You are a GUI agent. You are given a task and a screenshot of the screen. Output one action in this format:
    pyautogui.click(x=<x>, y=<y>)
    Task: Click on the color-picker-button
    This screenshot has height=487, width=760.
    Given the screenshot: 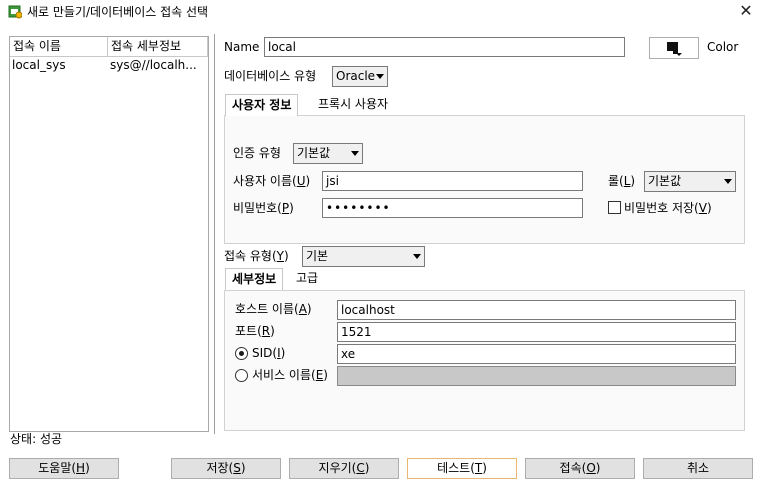 What is the action you would take?
    pyautogui.click(x=674, y=48)
    